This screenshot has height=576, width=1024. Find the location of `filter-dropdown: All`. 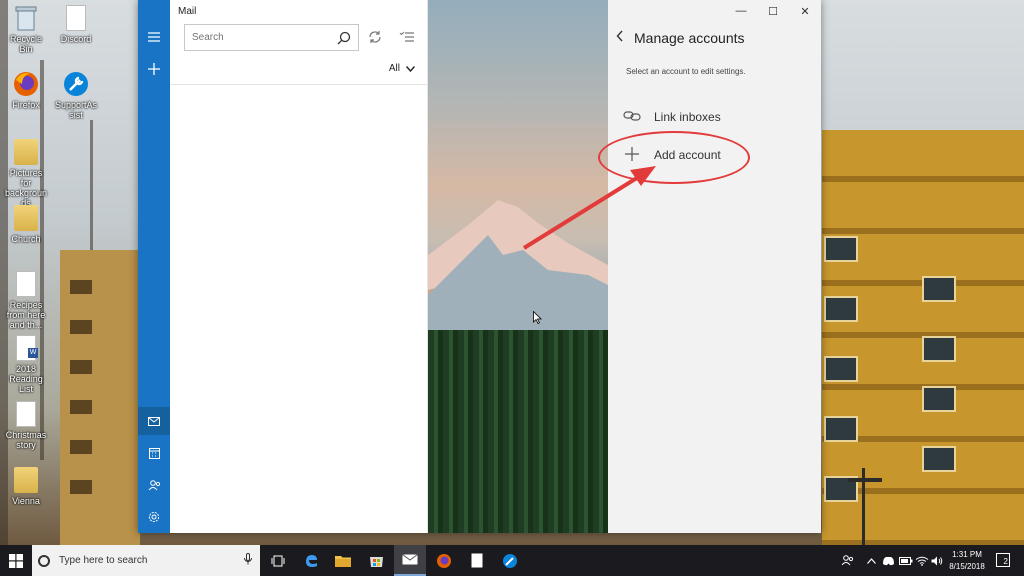

filter-dropdown: All is located at coordinates (402, 68).